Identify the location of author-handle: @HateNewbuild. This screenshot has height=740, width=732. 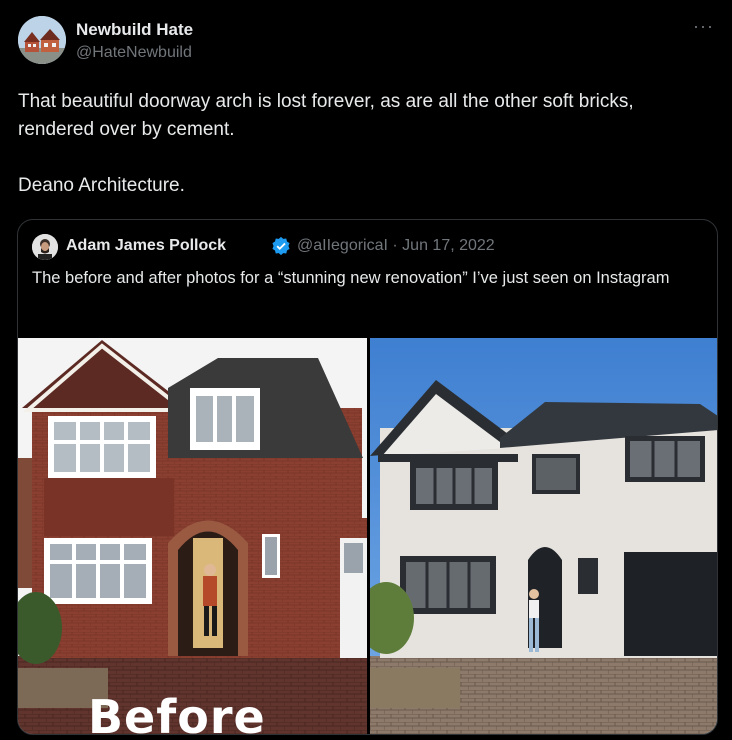
(134, 53).